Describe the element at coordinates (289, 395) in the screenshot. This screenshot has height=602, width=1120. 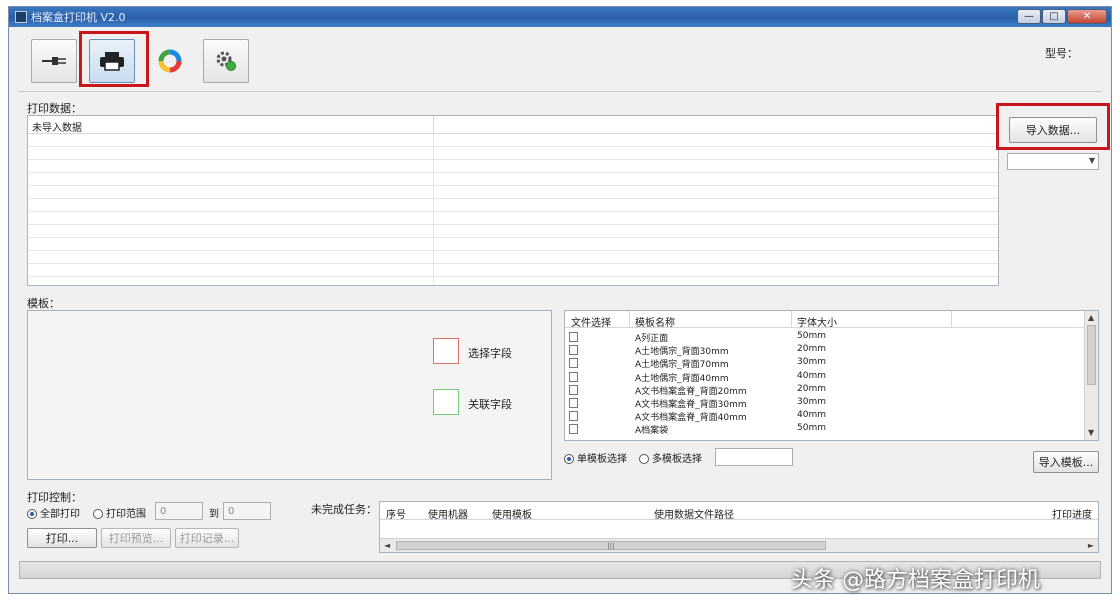
I see `template-preview-panel: 选择字段 关联字段` at that location.